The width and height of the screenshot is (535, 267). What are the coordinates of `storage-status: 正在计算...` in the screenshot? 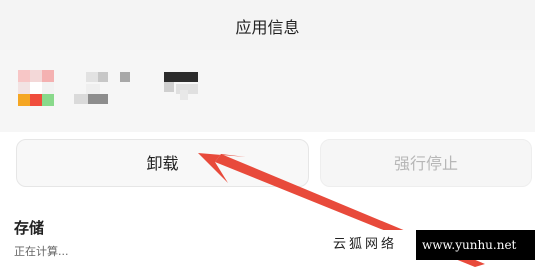 It's located at (41, 251).